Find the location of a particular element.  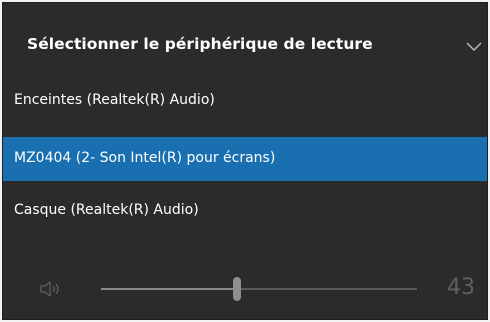

speaker-icon is located at coordinates (52, 289).